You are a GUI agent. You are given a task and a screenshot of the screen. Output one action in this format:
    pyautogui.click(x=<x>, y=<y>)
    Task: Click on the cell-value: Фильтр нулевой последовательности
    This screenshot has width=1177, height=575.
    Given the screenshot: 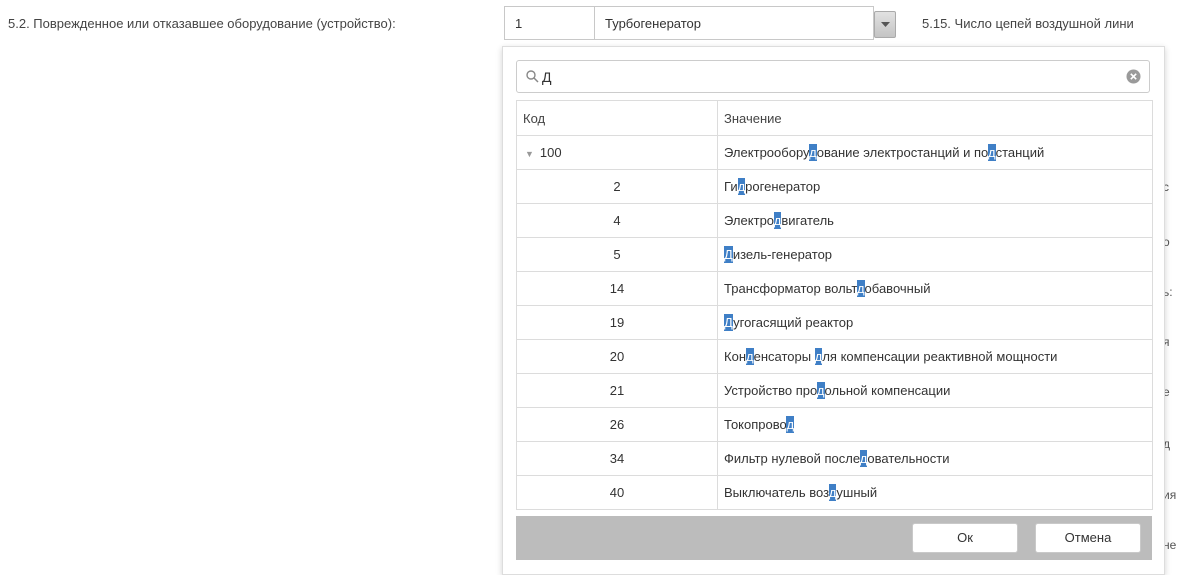 What is the action you would take?
    pyautogui.click(x=935, y=458)
    